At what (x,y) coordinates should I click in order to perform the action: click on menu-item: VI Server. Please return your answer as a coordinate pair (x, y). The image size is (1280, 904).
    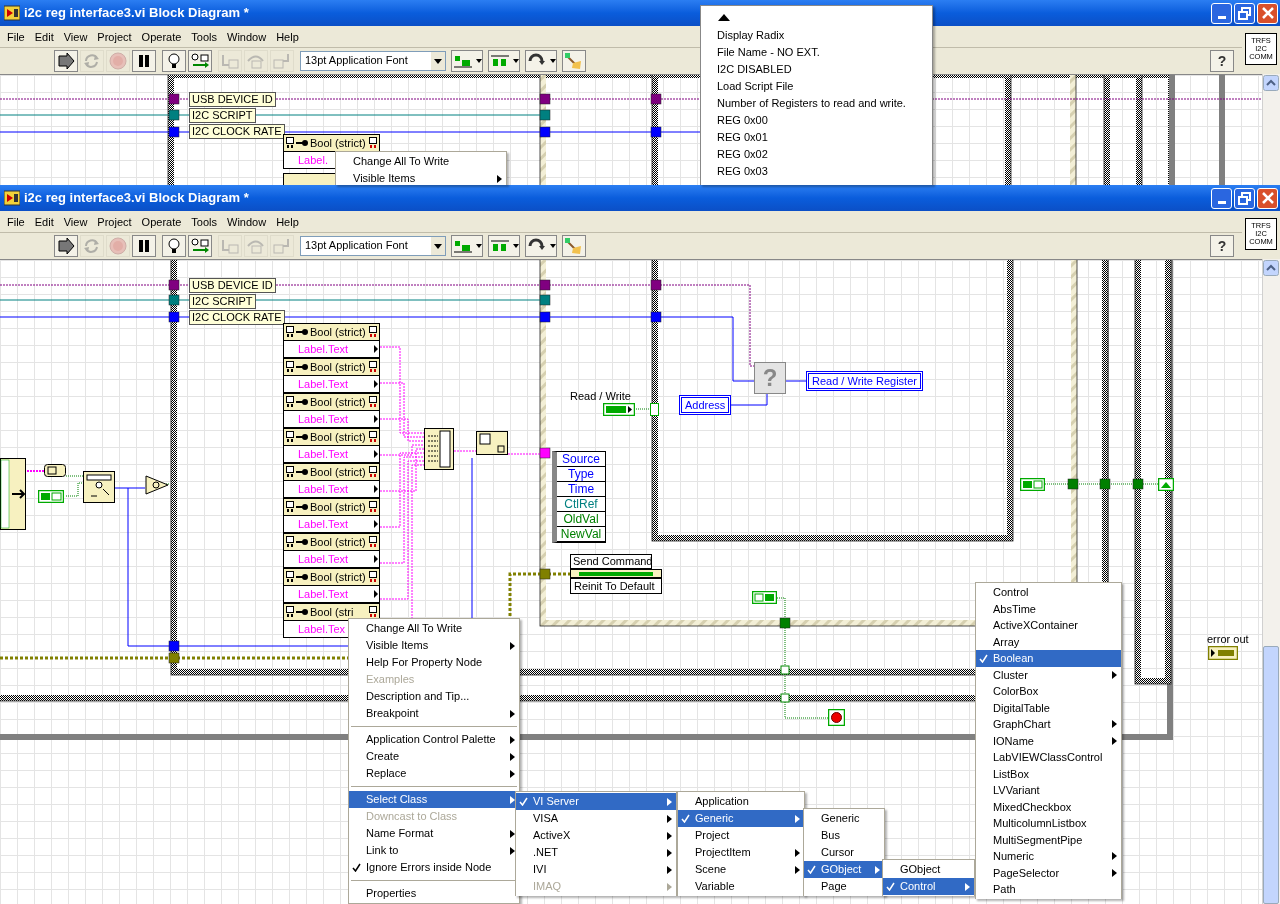
    Looking at the image, I should click on (596, 801).